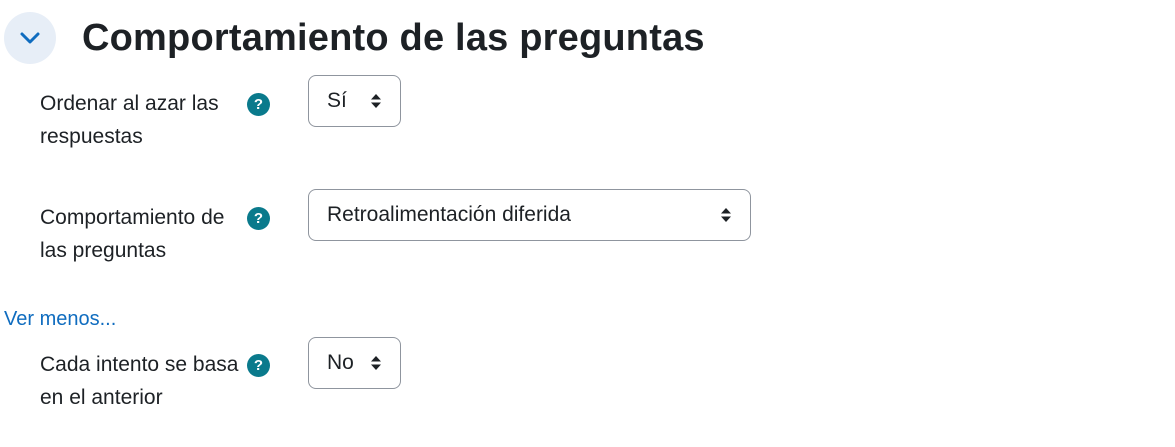  What do you see at coordinates (340, 362) in the screenshot?
I see `select-value: No` at bounding box center [340, 362].